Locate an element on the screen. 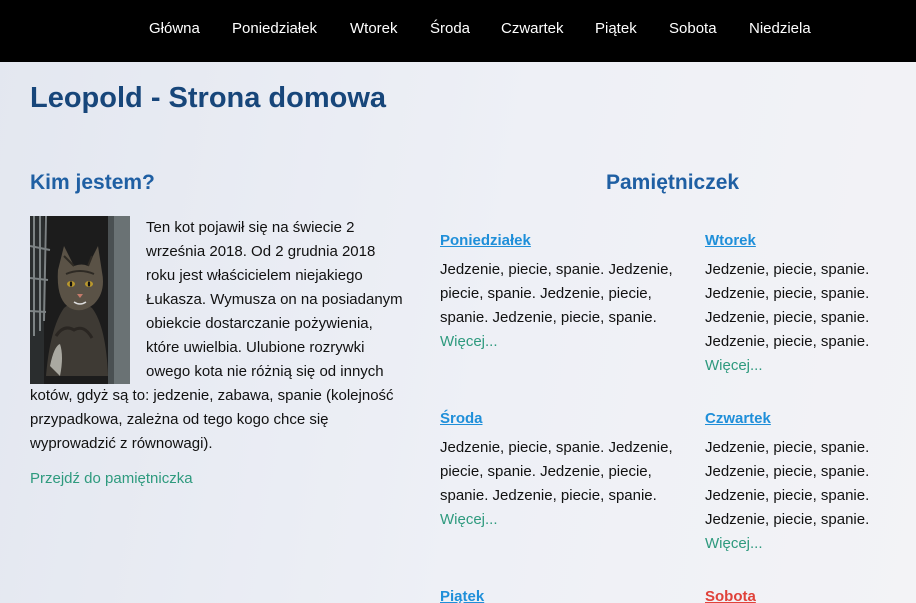 The height and width of the screenshot is (603, 916). nav-link-niedziela: Niedziela is located at coordinates (780, 28).